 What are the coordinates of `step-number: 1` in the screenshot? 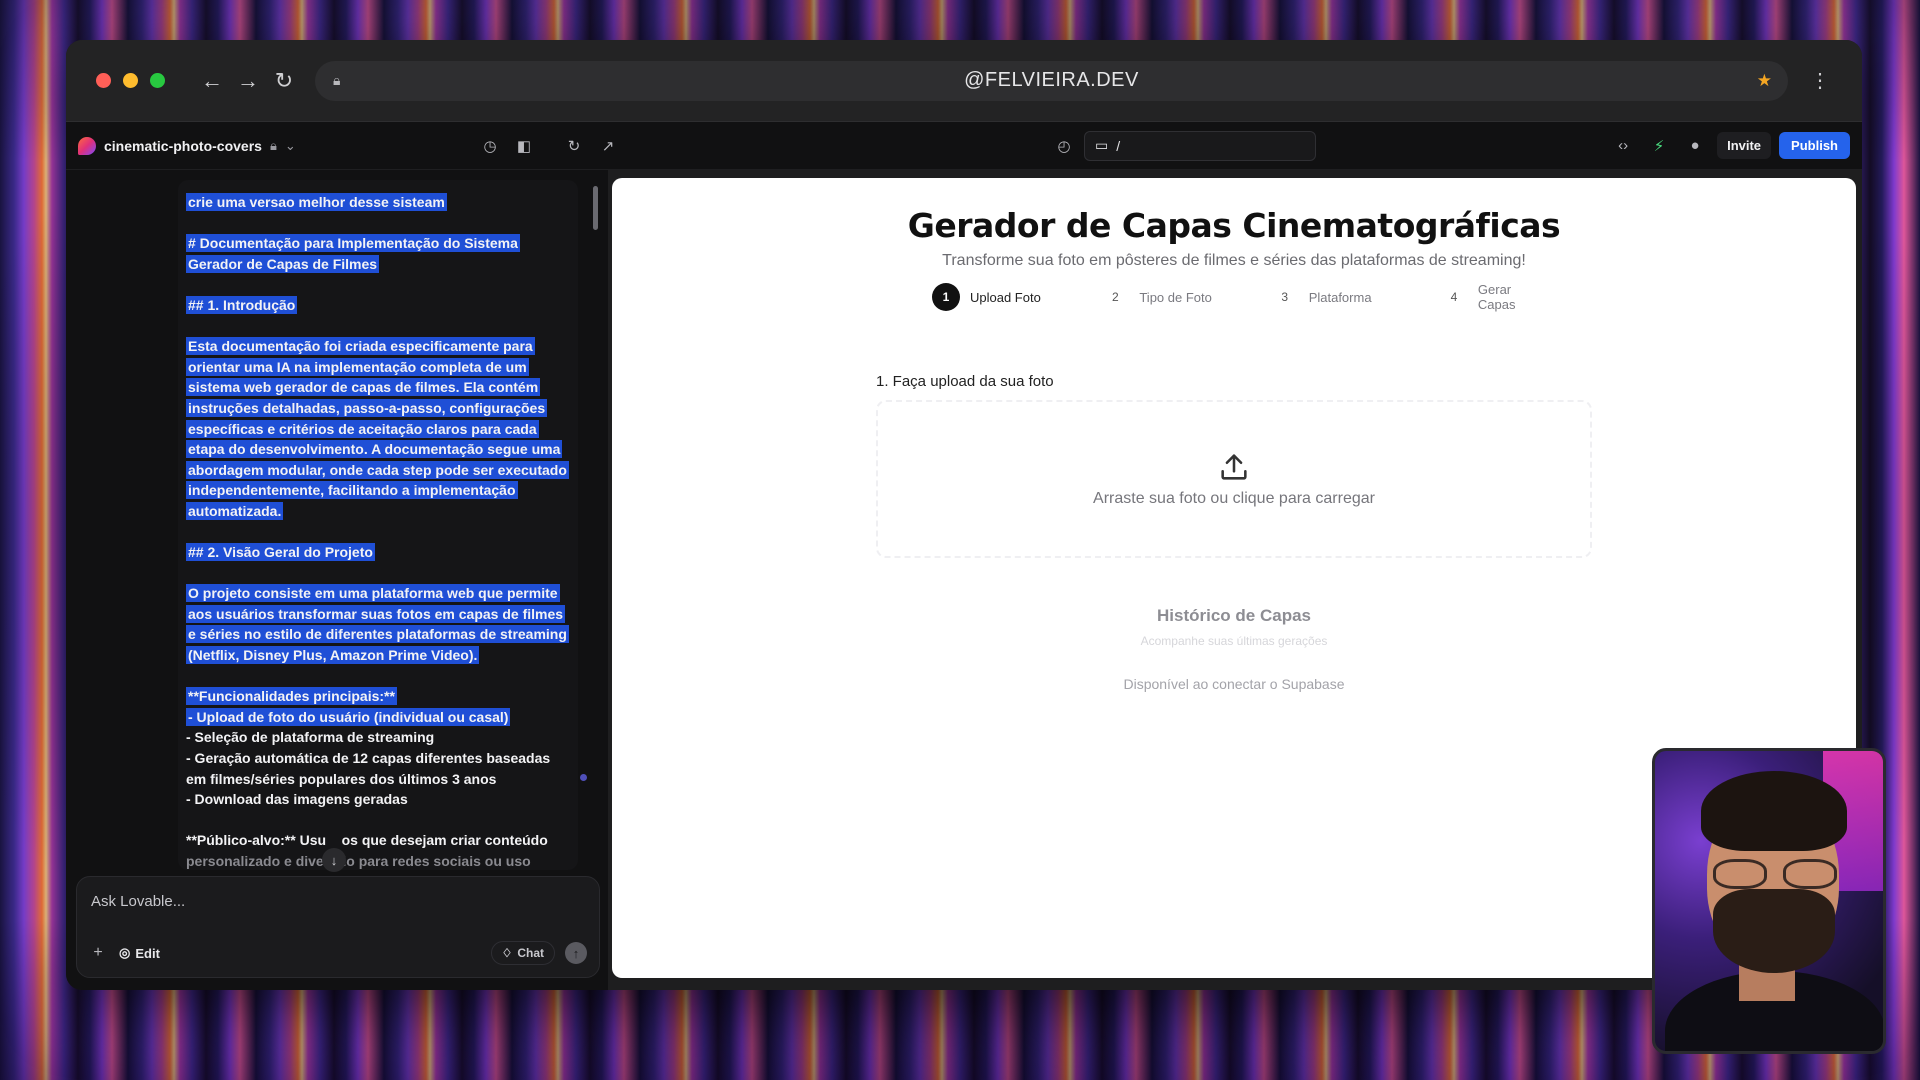 It's located at (946, 297).